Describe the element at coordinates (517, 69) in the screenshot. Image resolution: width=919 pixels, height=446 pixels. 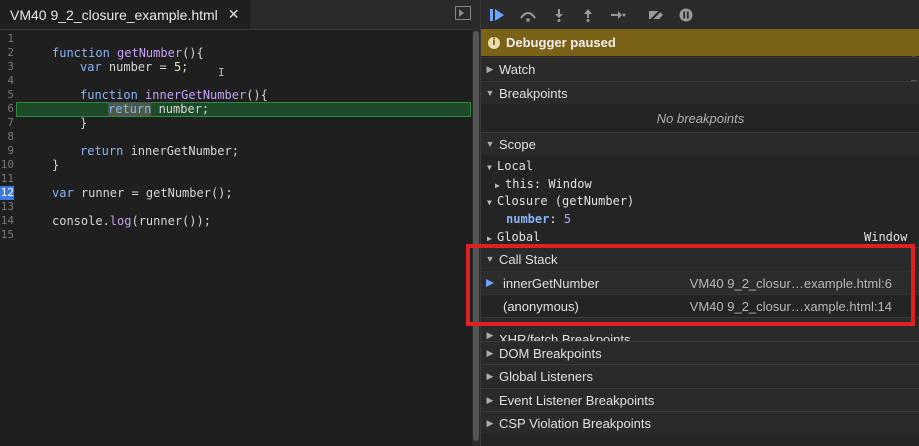
I see `section-title: Watch` at that location.